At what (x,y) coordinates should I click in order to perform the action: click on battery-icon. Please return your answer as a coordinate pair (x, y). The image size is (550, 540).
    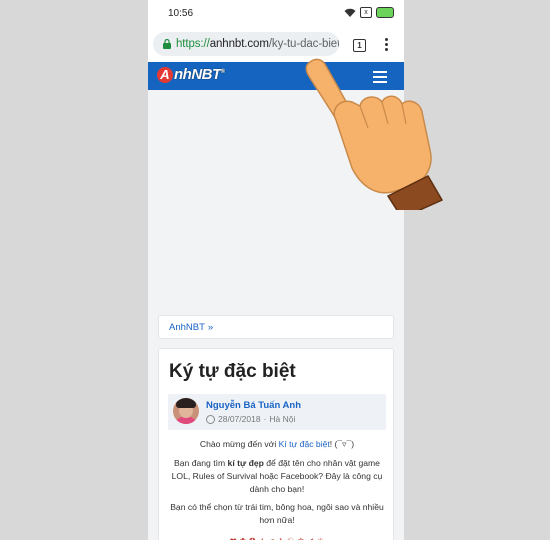
    Looking at the image, I should click on (385, 12).